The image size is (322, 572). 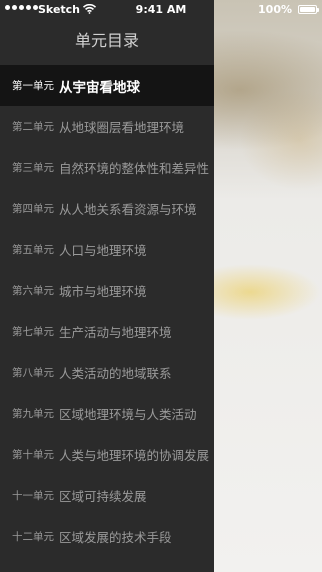 I want to click on unit-number-label: 第七单元, so click(x=33, y=332).